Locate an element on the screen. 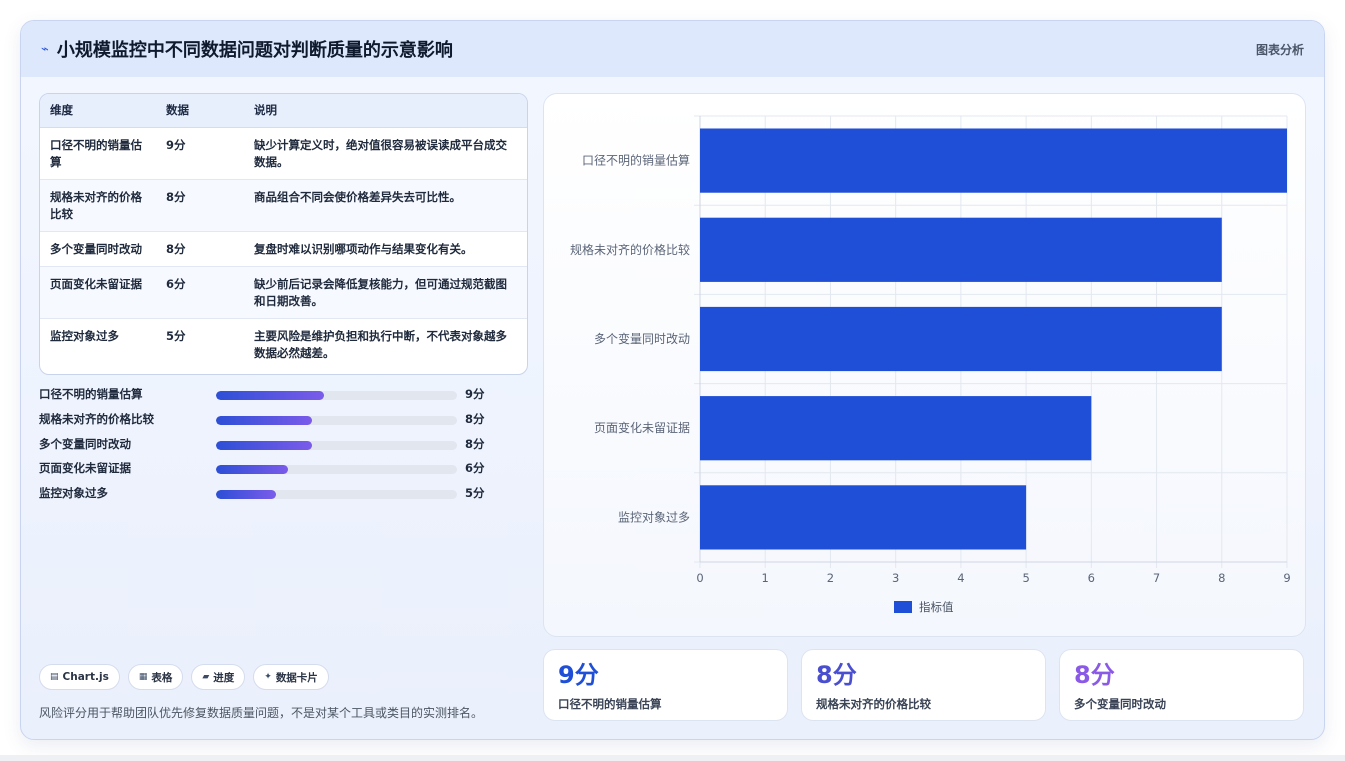 The width and height of the screenshot is (1345, 761). progress-row: 多个变量同时改动 8分 is located at coordinates (274, 445).